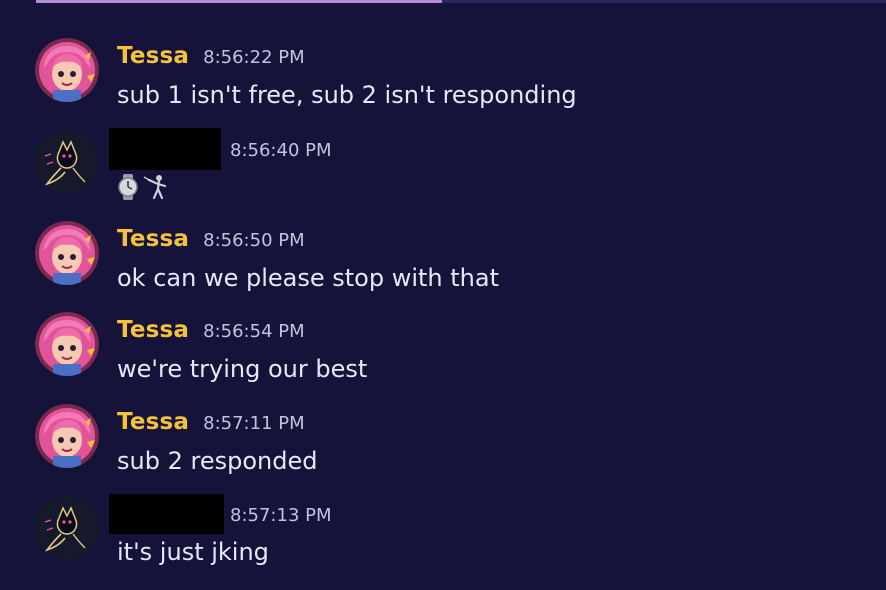  What do you see at coordinates (217, 461) in the screenshot?
I see `message-text: sub 2 responded` at bounding box center [217, 461].